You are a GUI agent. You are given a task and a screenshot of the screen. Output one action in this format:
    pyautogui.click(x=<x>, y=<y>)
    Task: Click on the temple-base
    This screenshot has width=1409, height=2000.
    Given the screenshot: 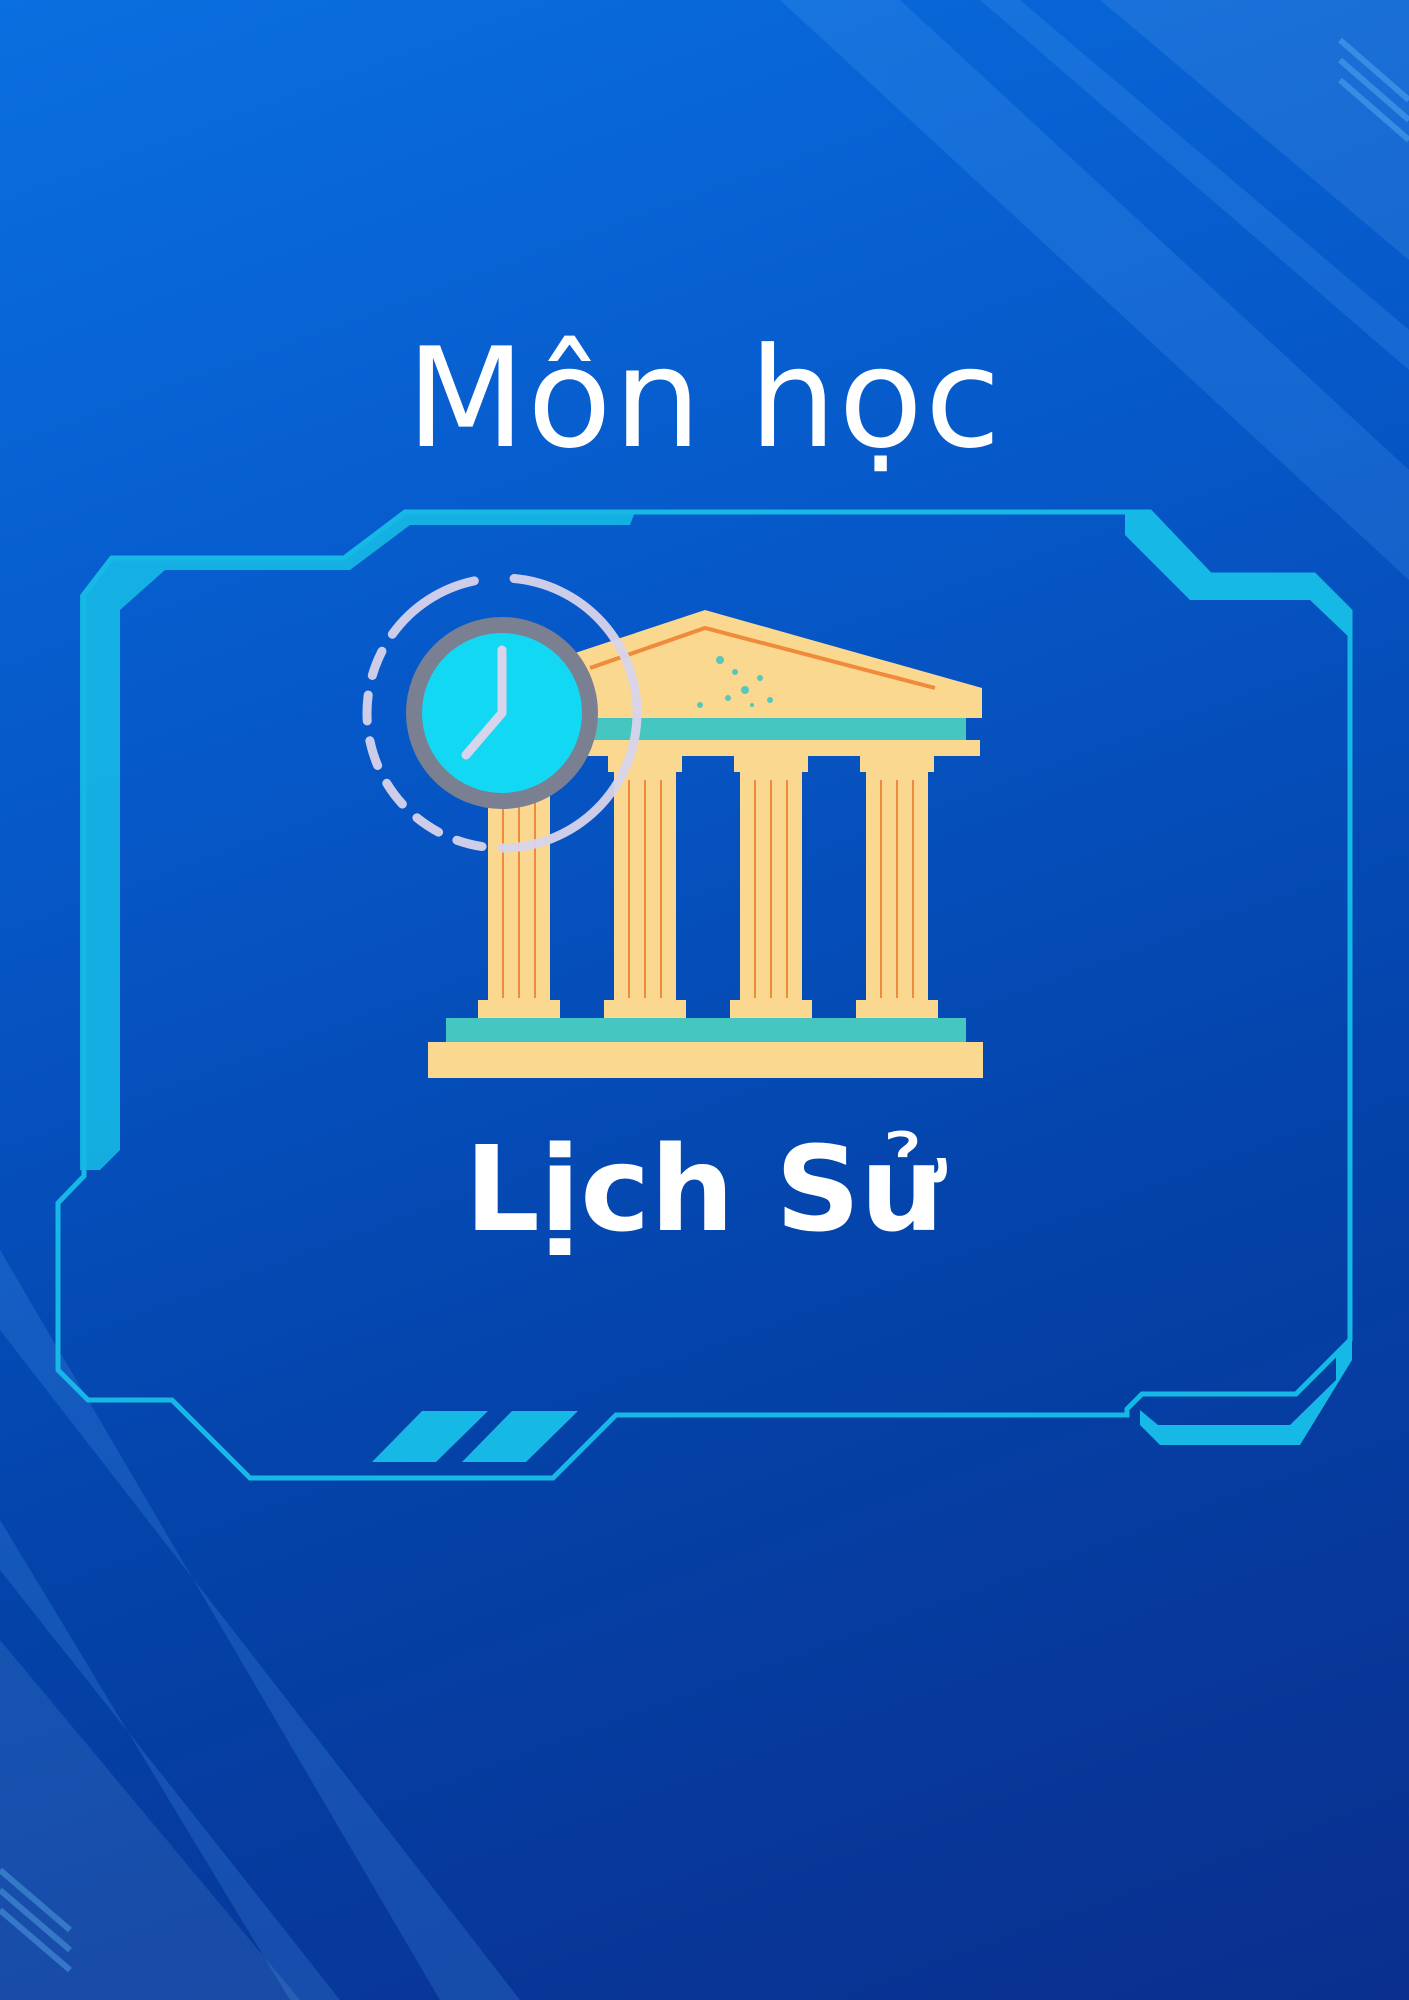 What is the action you would take?
    pyautogui.click(x=705, y=1060)
    